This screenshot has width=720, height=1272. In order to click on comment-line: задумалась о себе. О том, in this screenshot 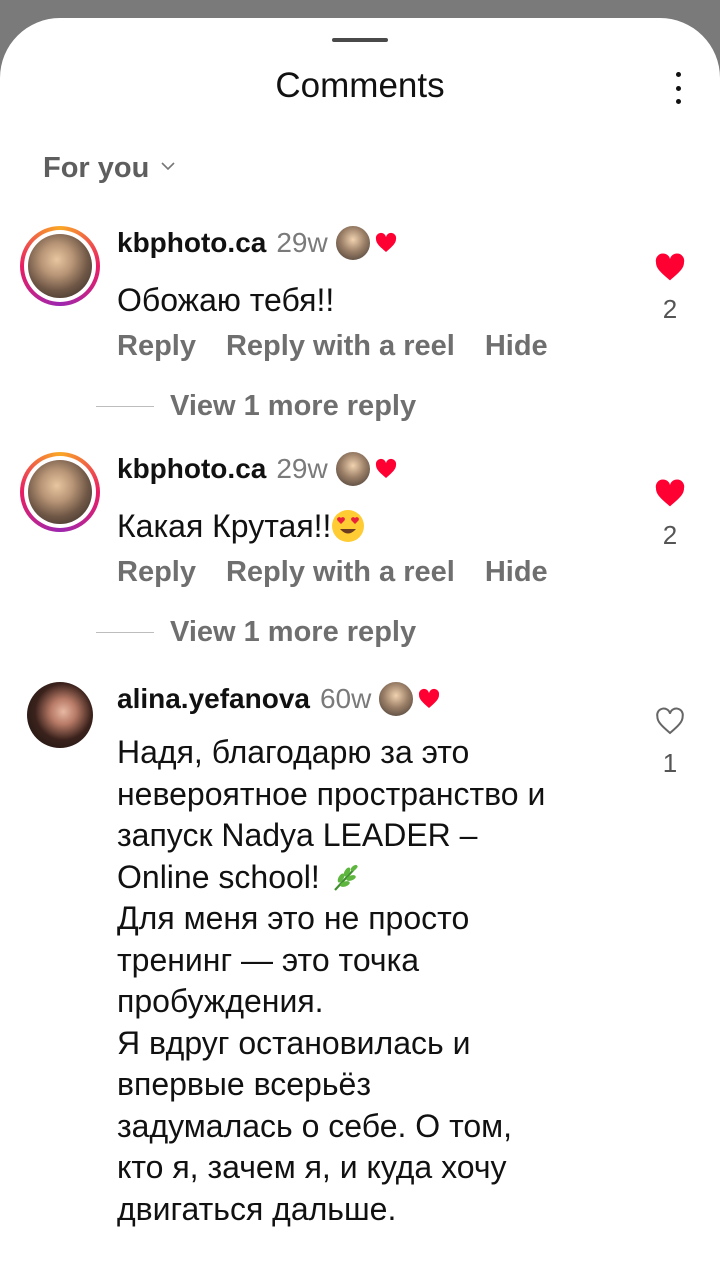, I will do `click(315, 1125)`.